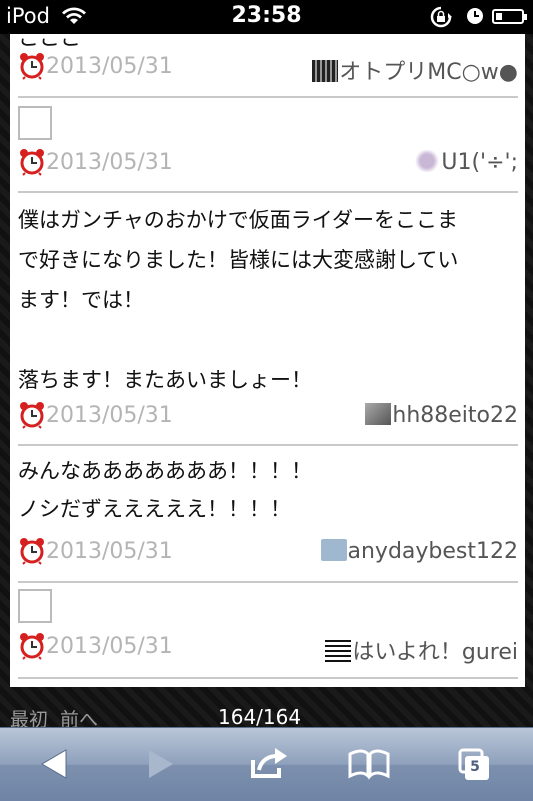 This screenshot has height=801, width=533. What do you see at coordinates (49, 42) in the screenshot?
I see `truncated-text: こここ` at bounding box center [49, 42].